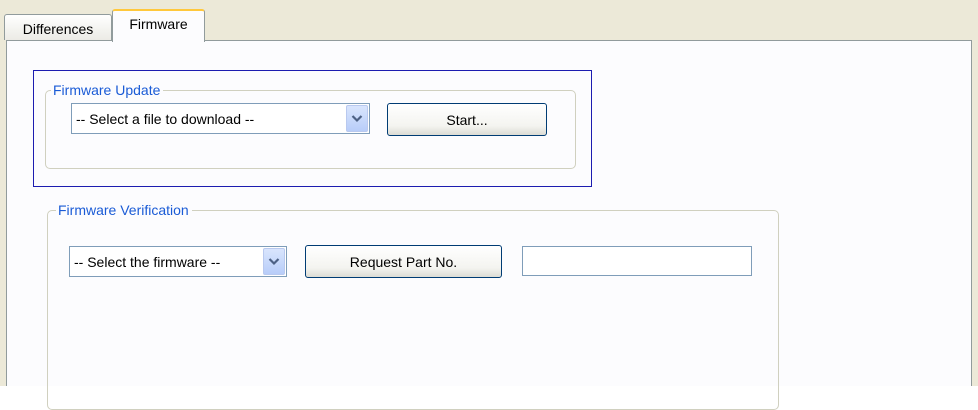 The width and height of the screenshot is (978, 410). What do you see at coordinates (124, 210) in the screenshot?
I see `firmware-verification-legend: Firmware Verification` at bounding box center [124, 210].